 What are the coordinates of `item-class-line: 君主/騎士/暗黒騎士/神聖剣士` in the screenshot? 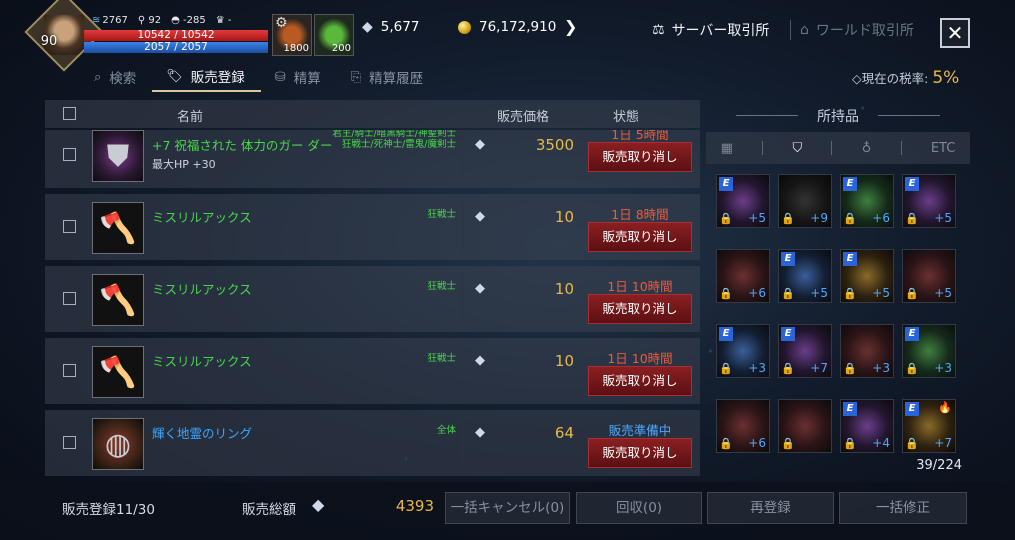 It's located at (394, 134).